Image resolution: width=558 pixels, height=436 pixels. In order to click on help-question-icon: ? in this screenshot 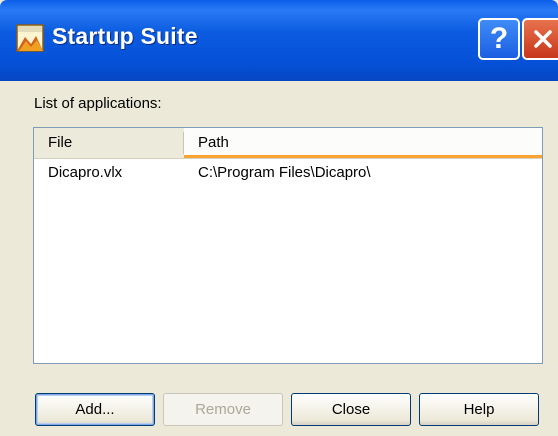, I will do `click(499, 38)`.